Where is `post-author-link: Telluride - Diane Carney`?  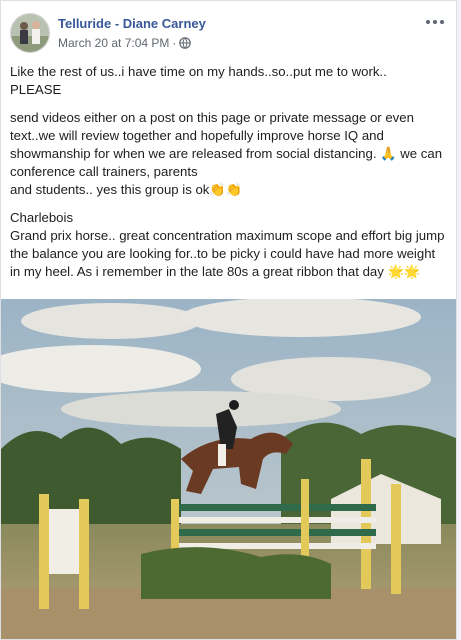 post-author-link: Telluride - Diane Carney is located at coordinates (132, 23).